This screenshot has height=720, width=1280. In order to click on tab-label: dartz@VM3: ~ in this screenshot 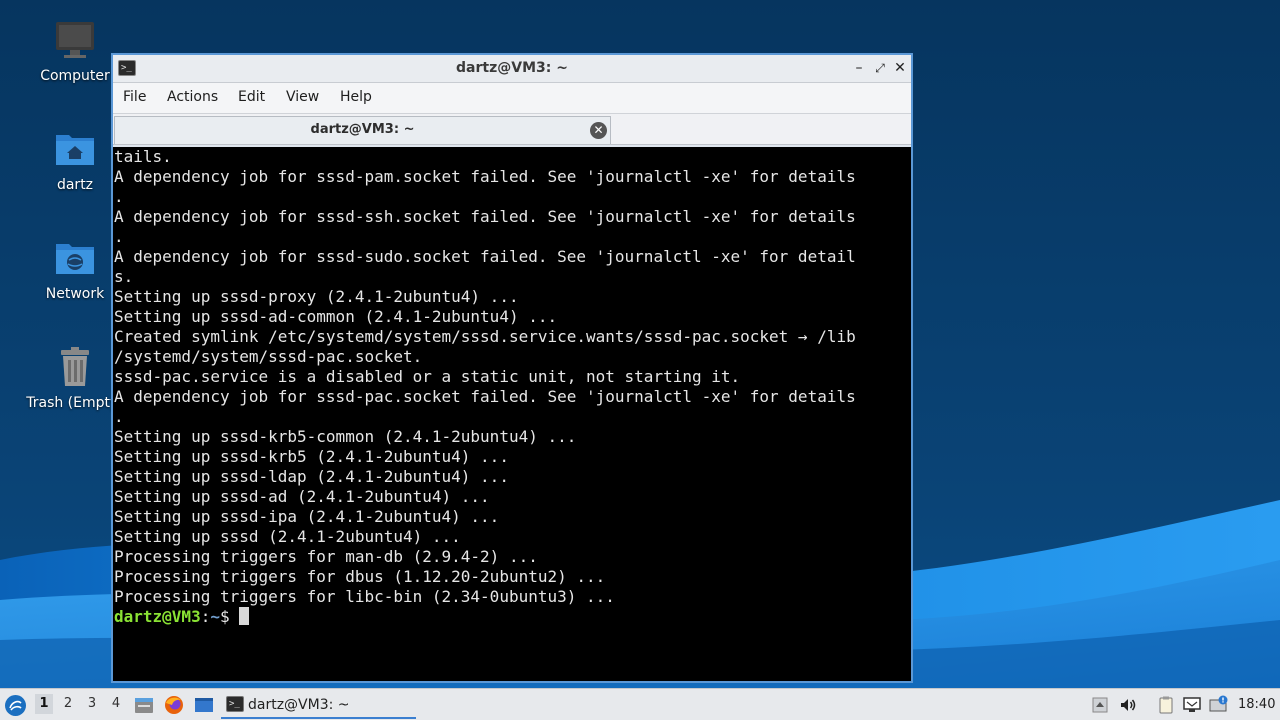, I will do `click(362, 129)`.